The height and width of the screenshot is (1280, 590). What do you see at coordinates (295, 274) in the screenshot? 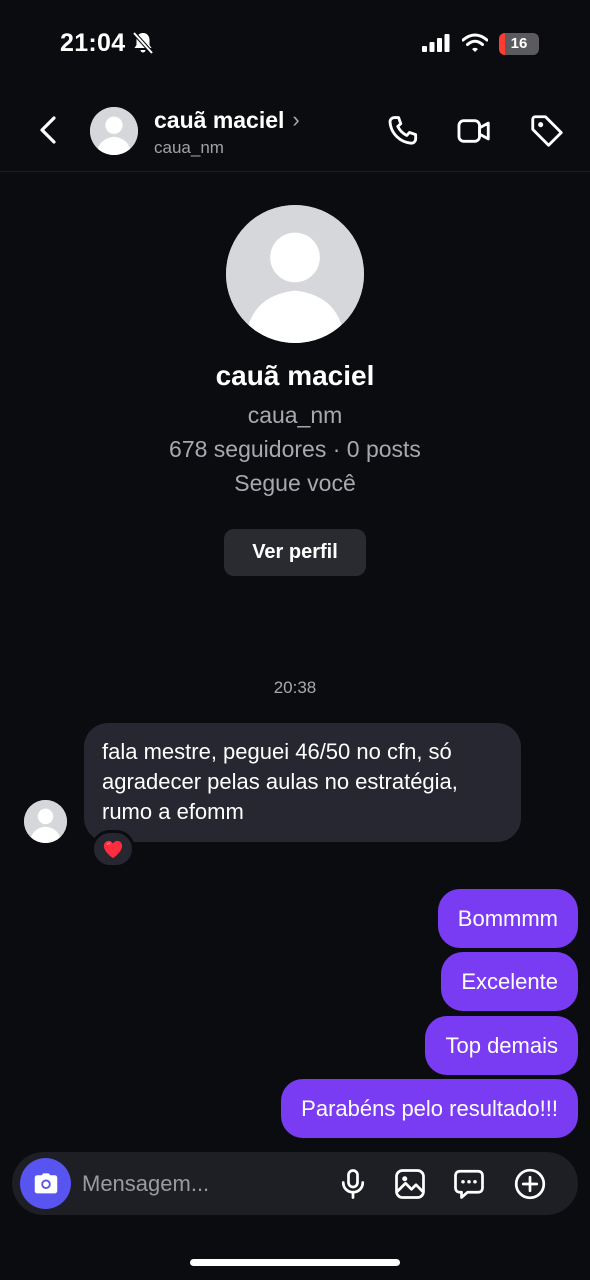
I see `profile-avatar` at bounding box center [295, 274].